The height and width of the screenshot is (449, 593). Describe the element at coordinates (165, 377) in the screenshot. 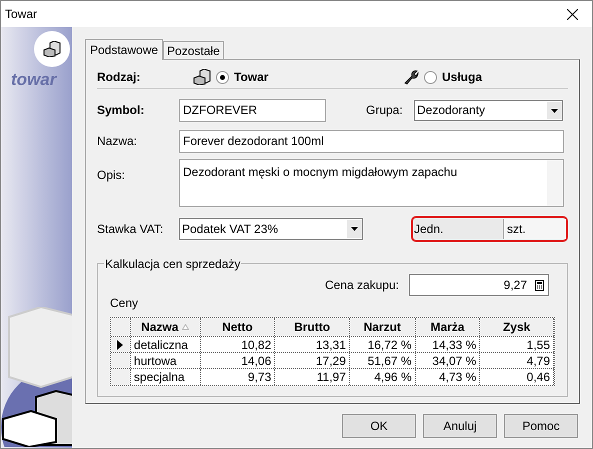

I see `table-cell: specjalna` at that location.